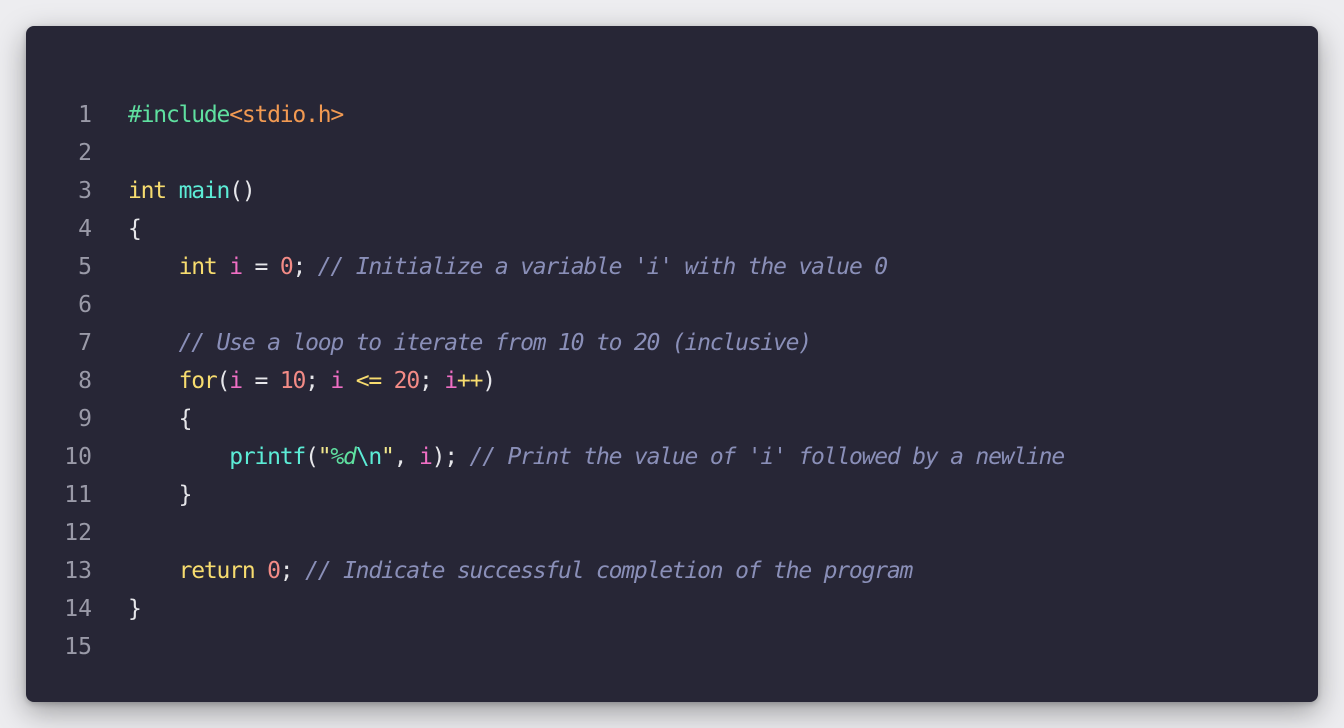 The width and height of the screenshot is (1344, 728). Describe the element at coordinates (672, 115) in the screenshot. I see `code-line: 1 #include<stdio.h>` at that location.